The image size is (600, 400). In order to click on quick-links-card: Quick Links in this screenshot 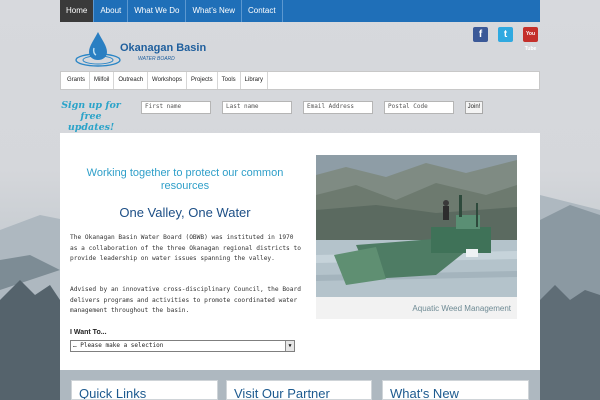, I will do `click(144, 390)`.